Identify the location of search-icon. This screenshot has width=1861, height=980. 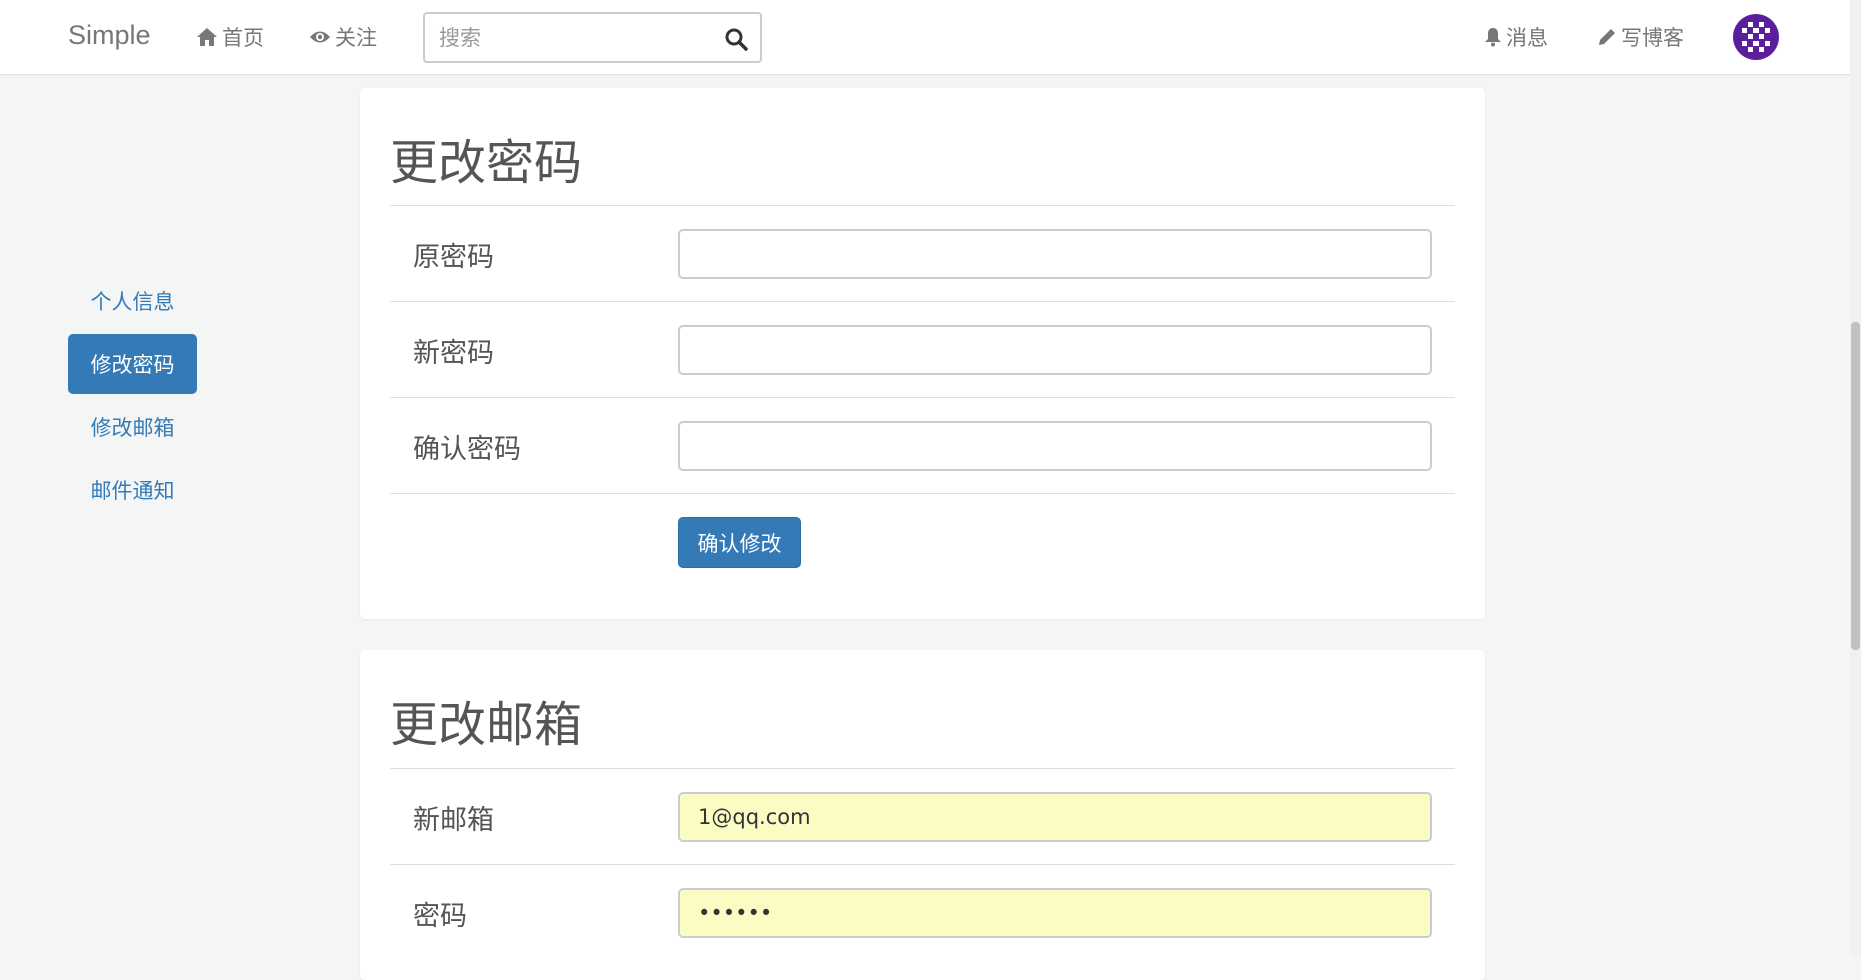
(736, 39).